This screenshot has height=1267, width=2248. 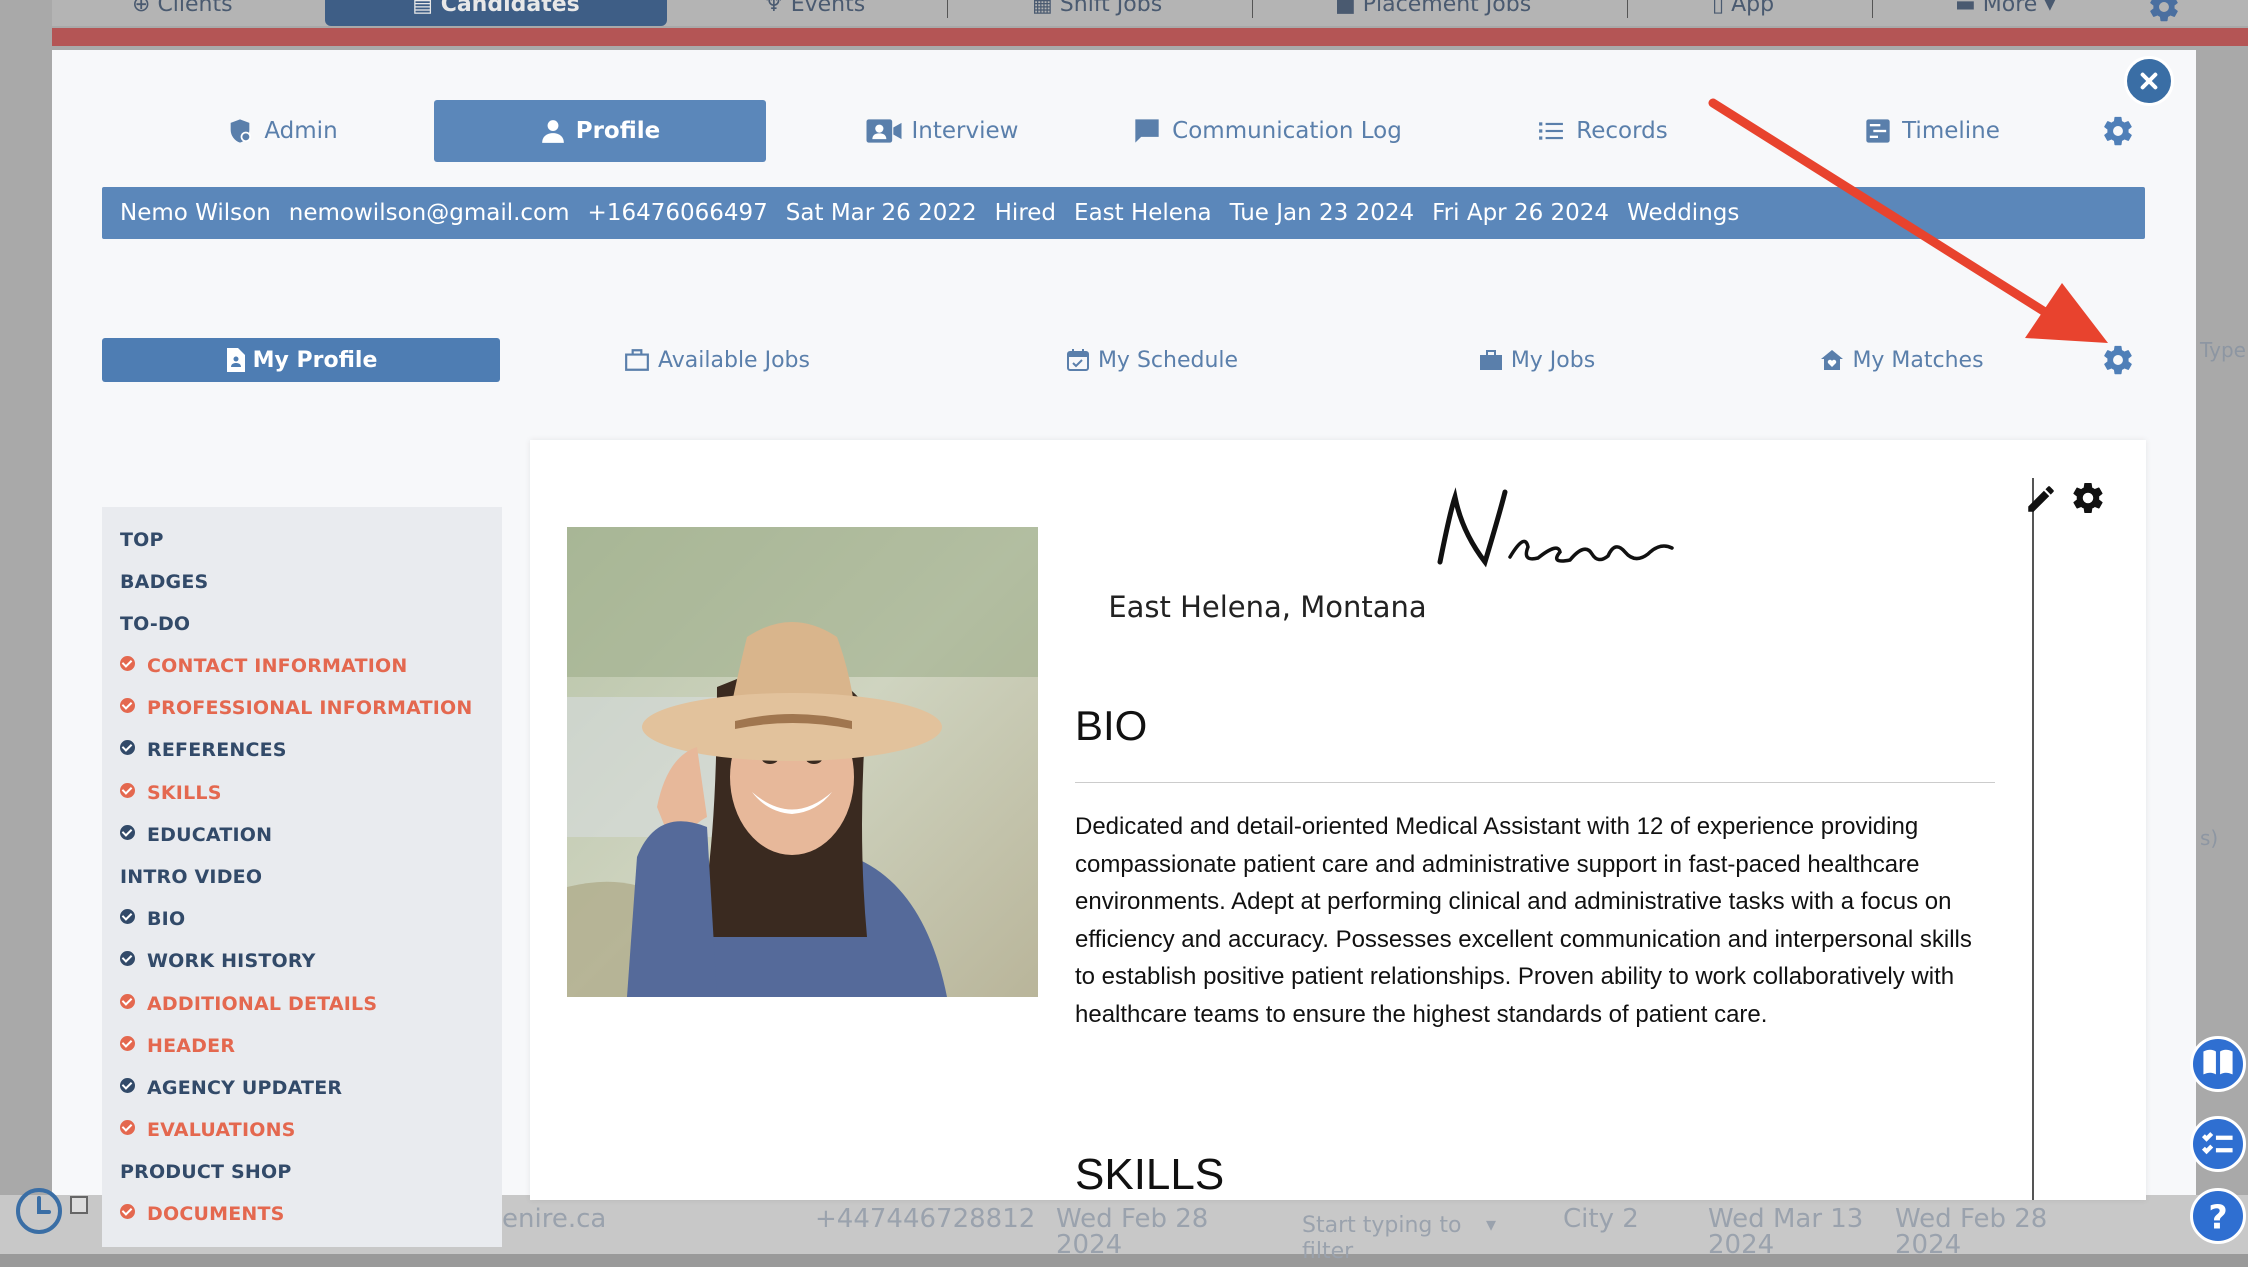 What do you see at coordinates (241, 131) in the screenshot?
I see `shield-icon` at bounding box center [241, 131].